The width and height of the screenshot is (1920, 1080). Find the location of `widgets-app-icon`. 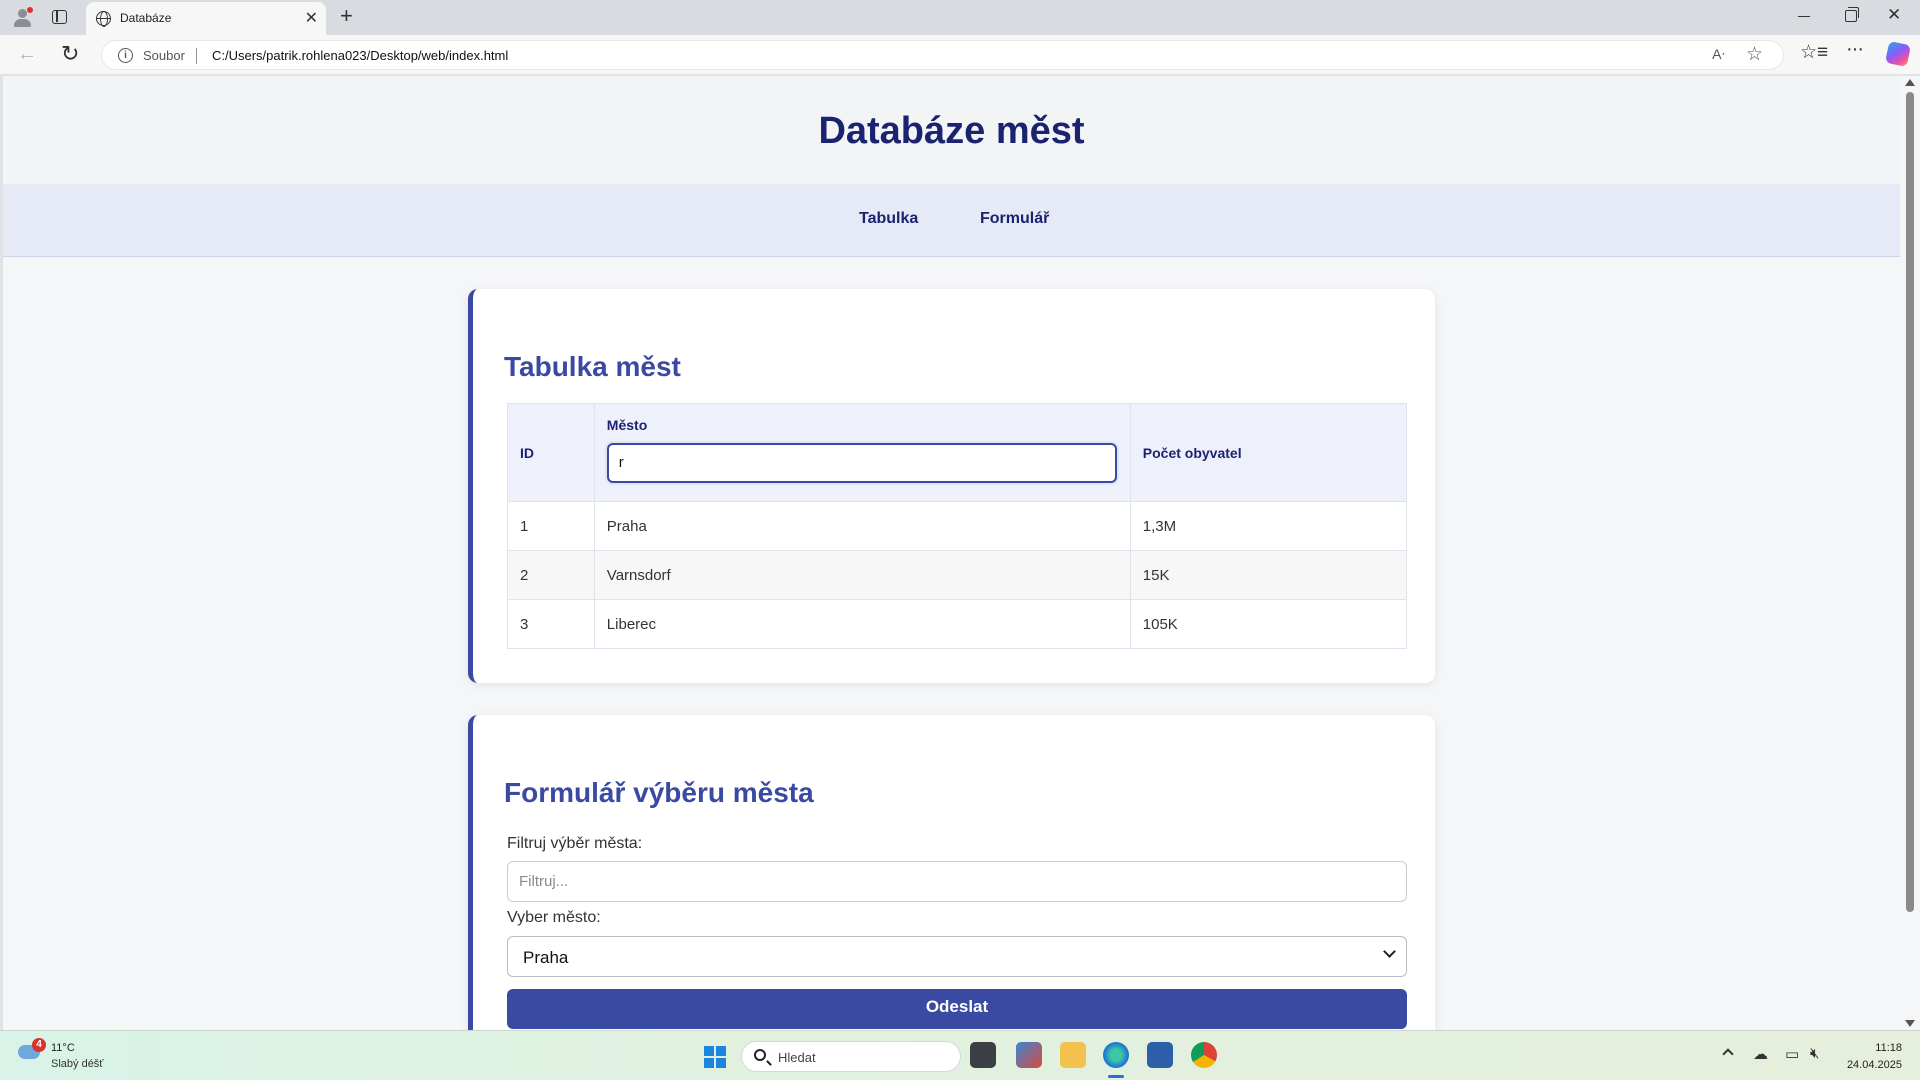

widgets-app-icon is located at coordinates (1029, 1055).